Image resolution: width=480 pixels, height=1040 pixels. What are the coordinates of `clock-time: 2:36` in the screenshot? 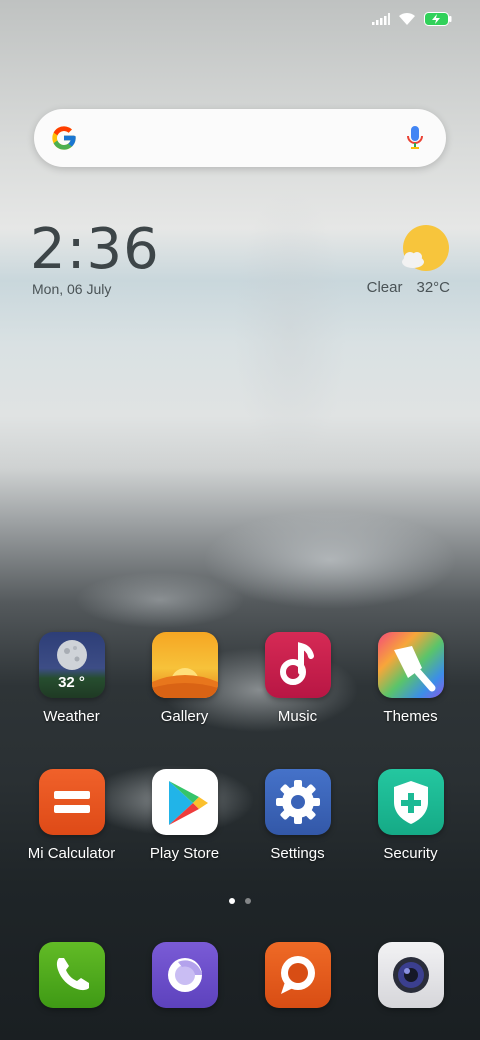 It's located at (95, 250).